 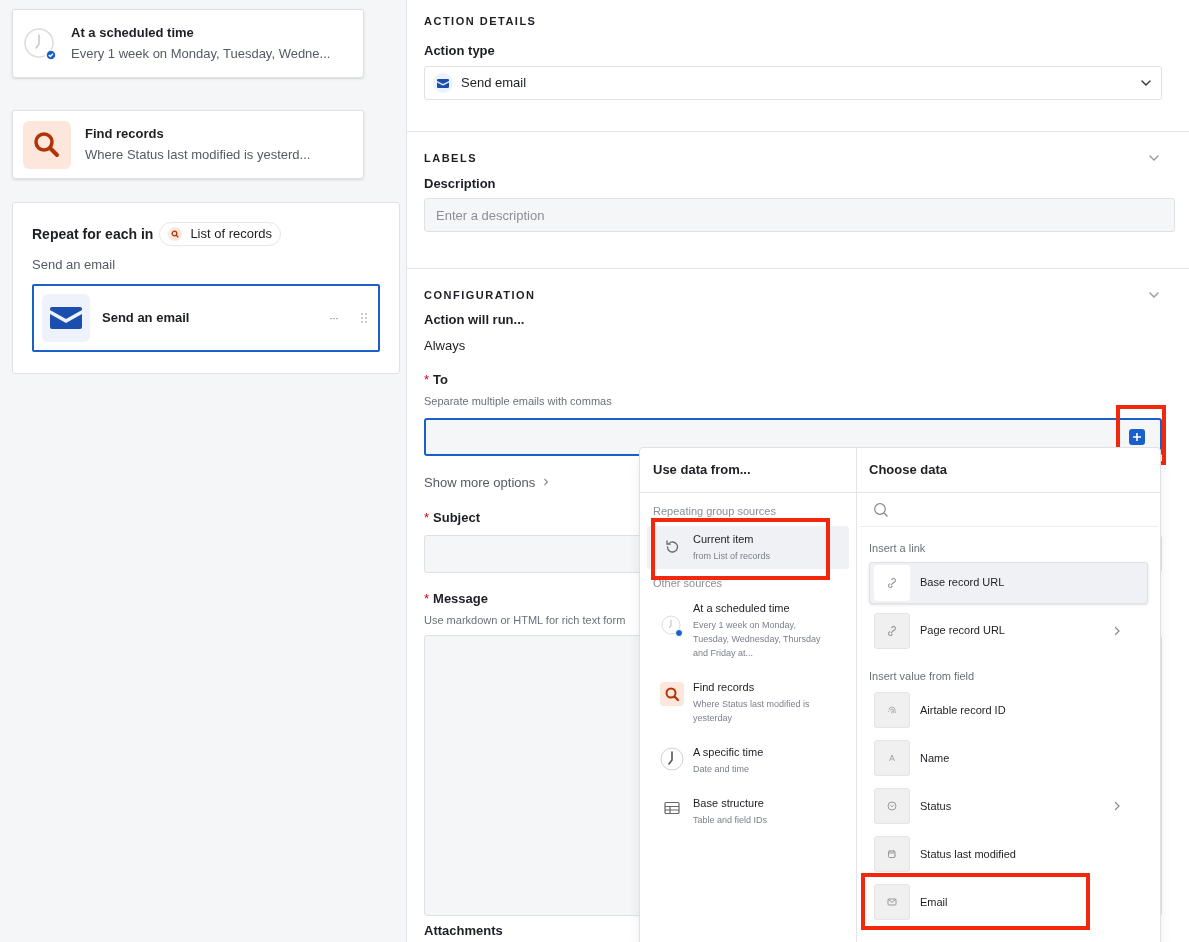 I want to click on letter-icon, so click(x=892, y=758).